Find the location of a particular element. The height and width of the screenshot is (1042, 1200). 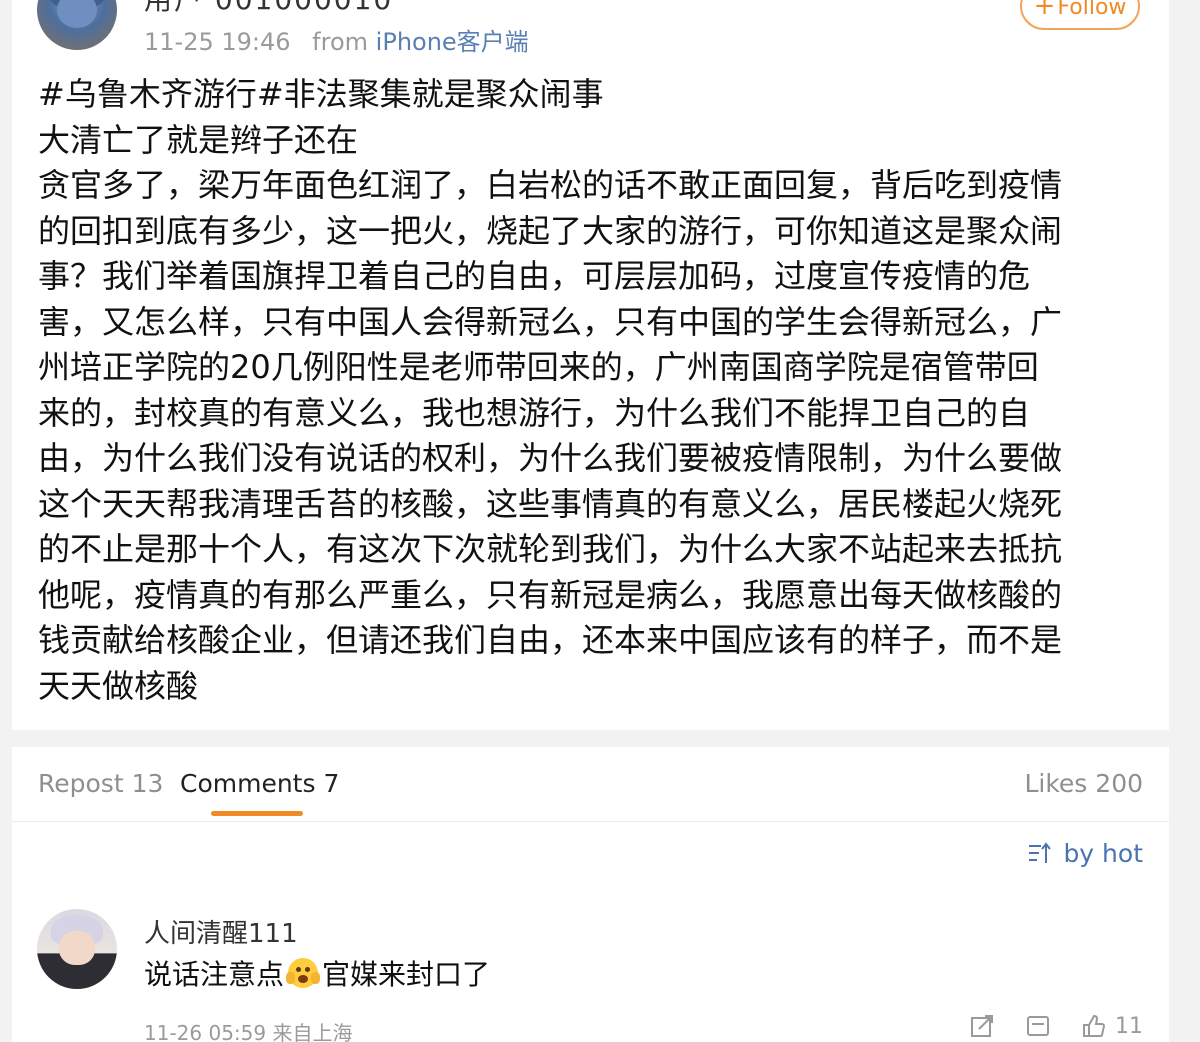

comment-like-count: 11 is located at coordinates (1129, 1026).